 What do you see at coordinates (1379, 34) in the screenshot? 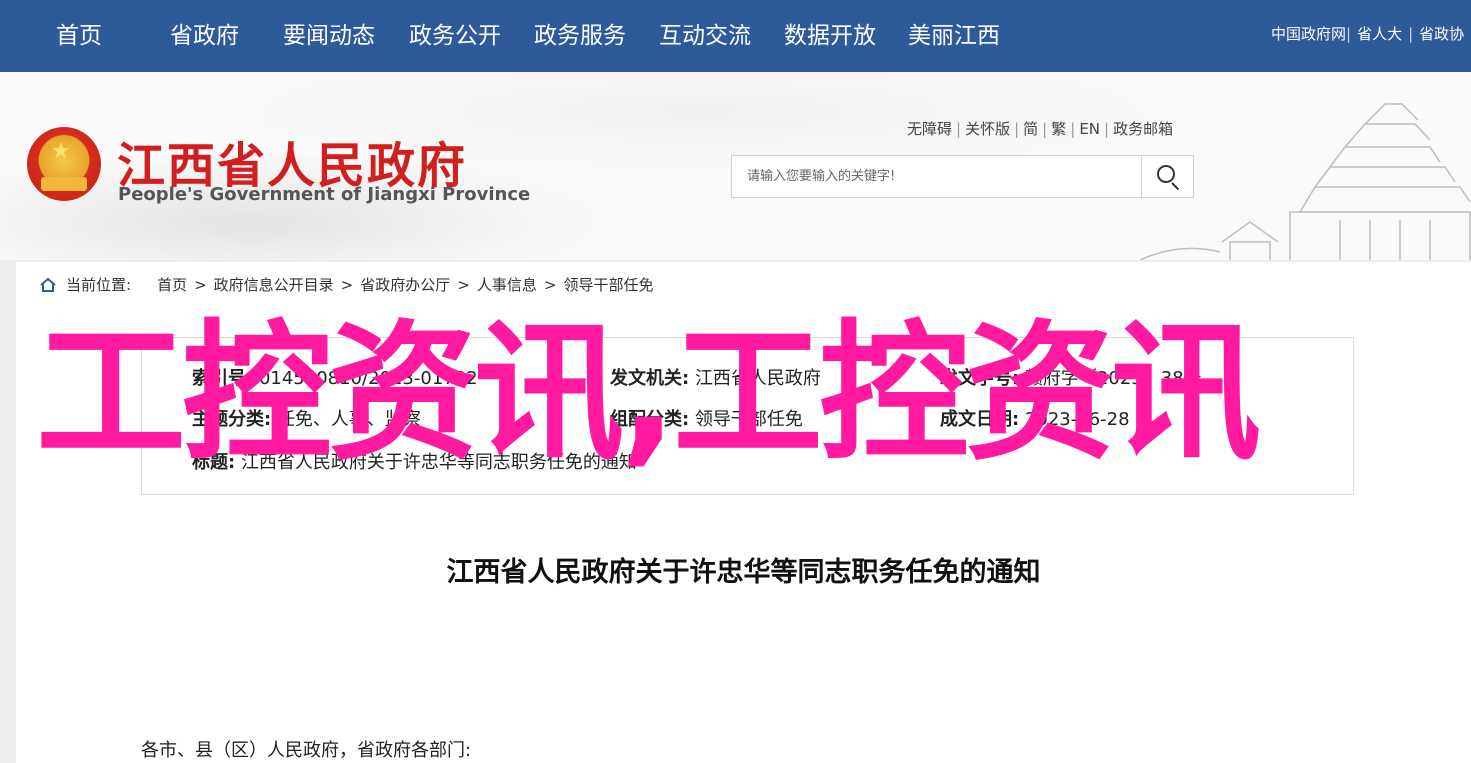
I see `link-provincial-congress: 省人大` at bounding box center [1379, 34].